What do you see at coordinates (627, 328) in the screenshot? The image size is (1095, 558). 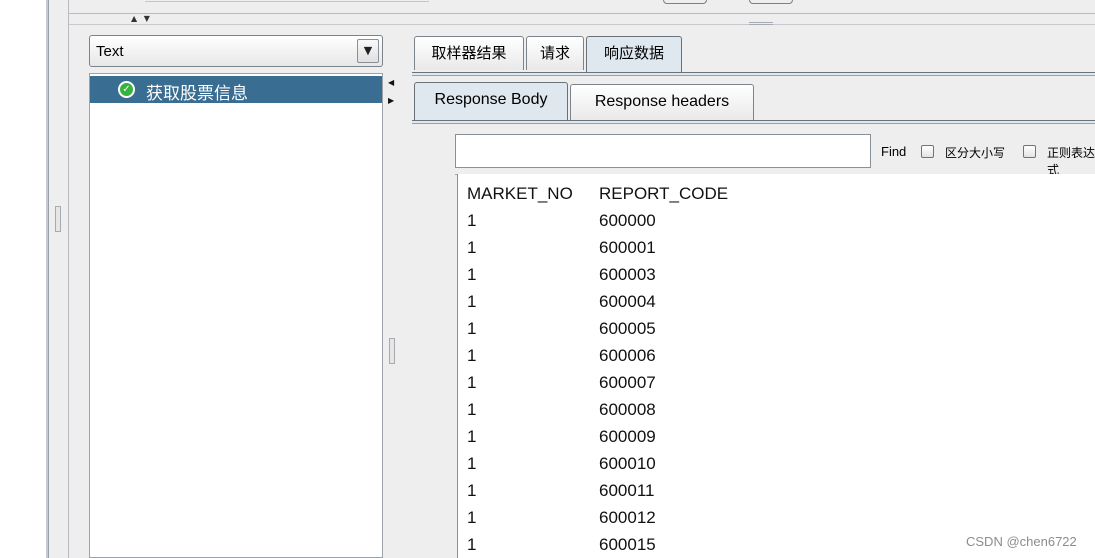 I see `cell-value: 600005` at bounding box center [627, 328].